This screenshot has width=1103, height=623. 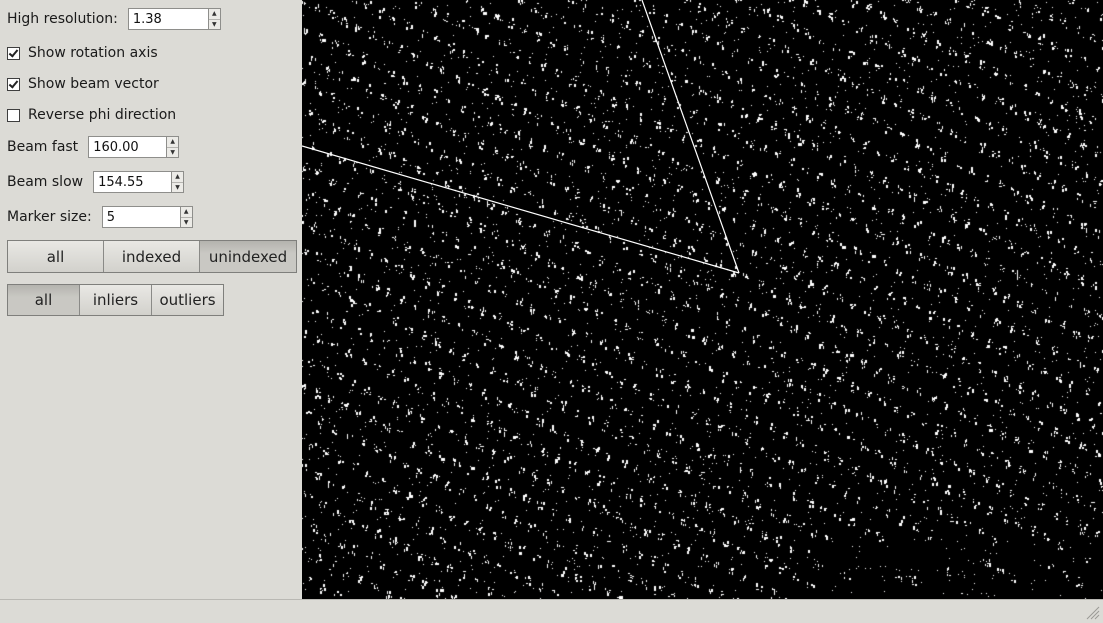 What do you see at coordinates (187, 300) in the screenshot?
I see `outlier-filter-outliers-button: outliers` at bounding box center [187, 300].